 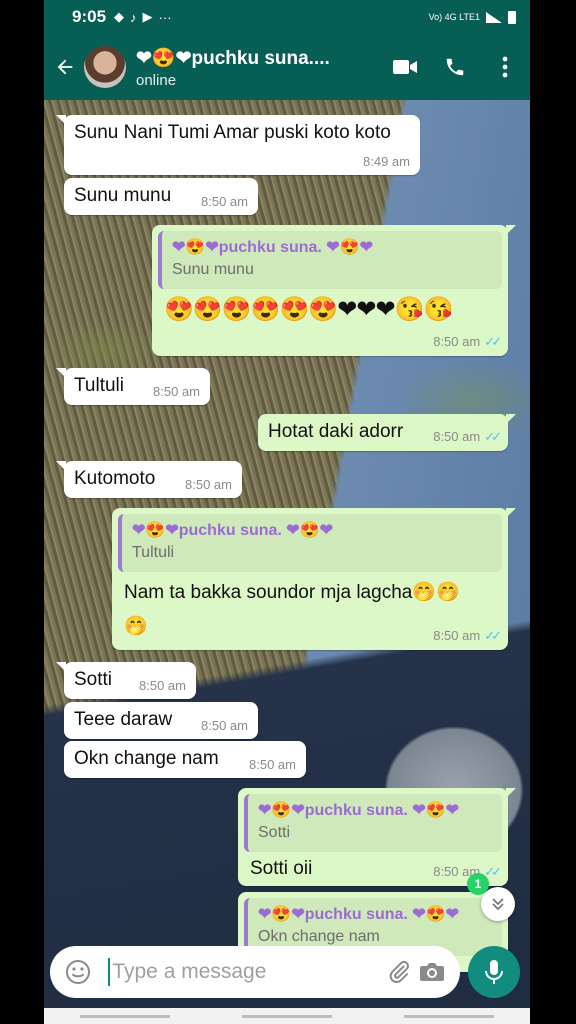 What do you see at coordinates (246, 972) in the screenshot?
I see `message-input` at bounding box center [246, 972].